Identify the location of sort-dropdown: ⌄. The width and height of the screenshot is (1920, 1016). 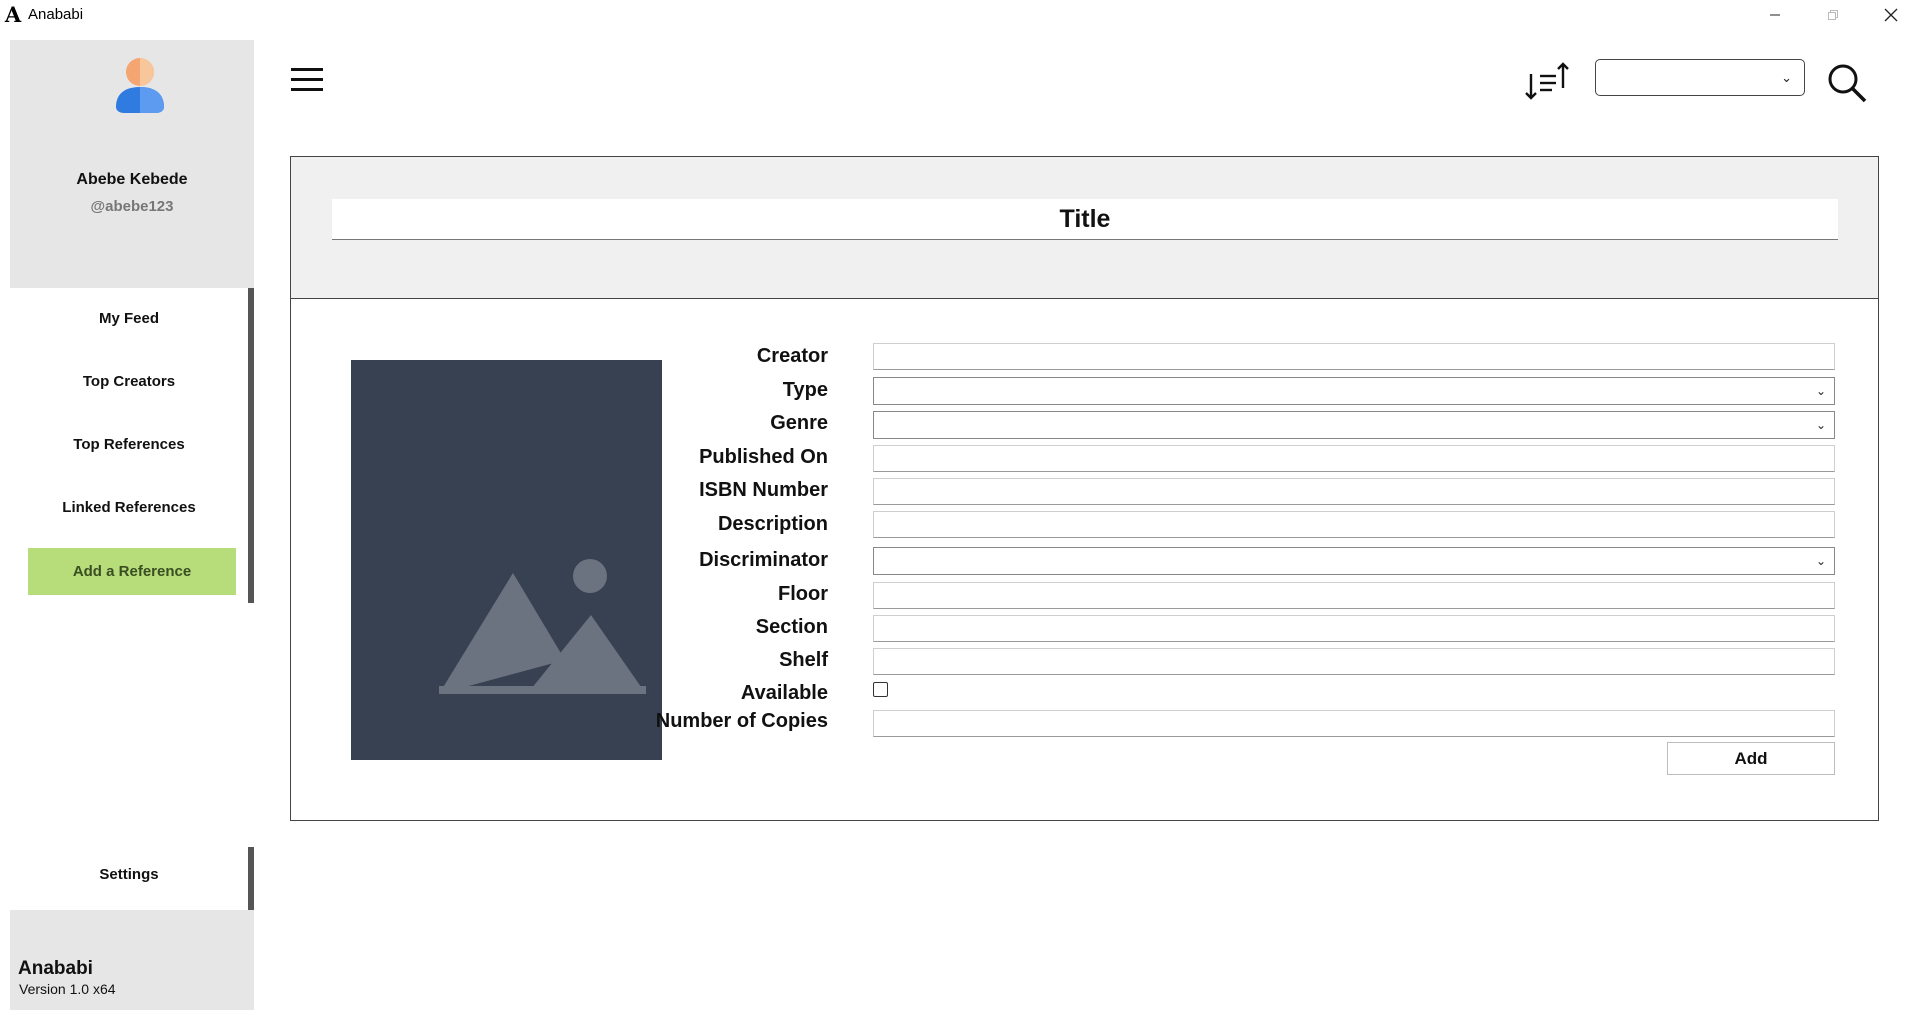
(1700, 77).